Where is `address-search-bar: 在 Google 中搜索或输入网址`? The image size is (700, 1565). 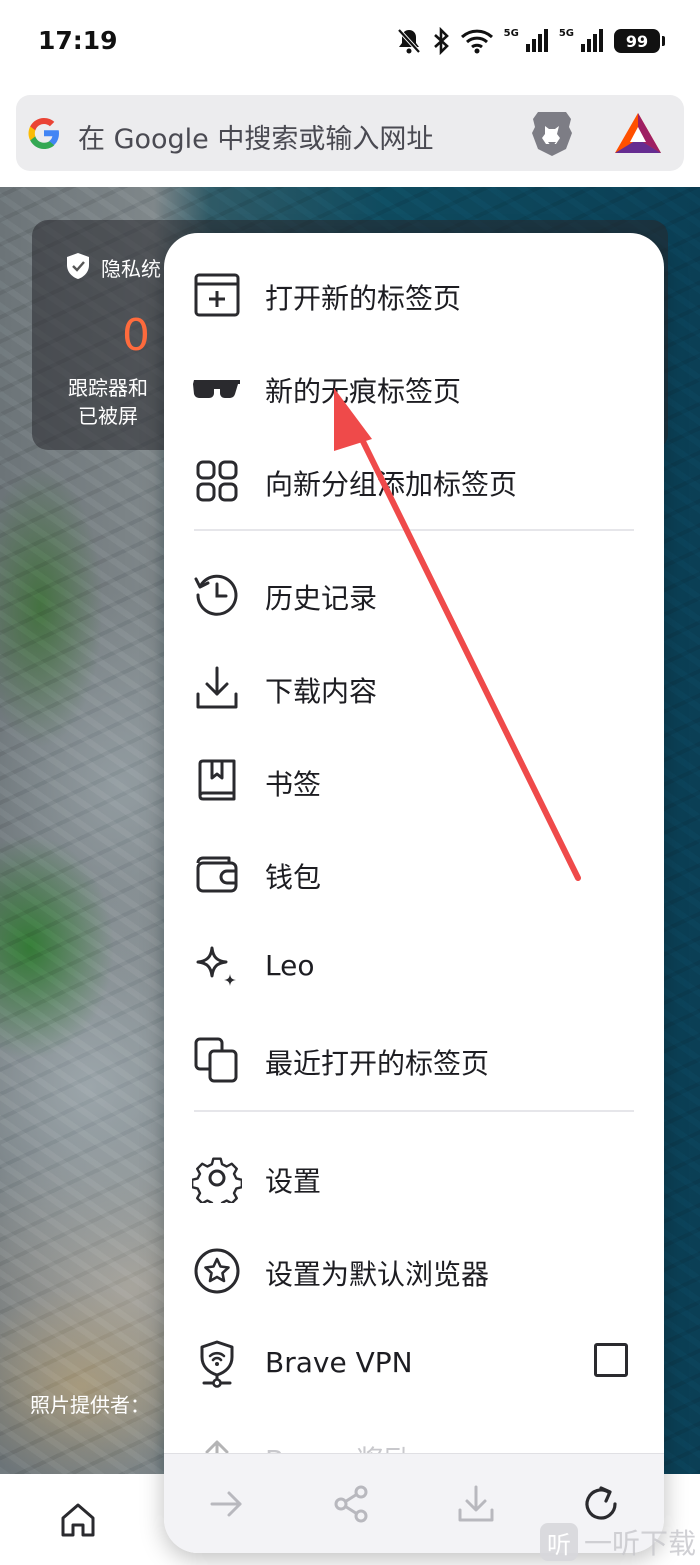 address-search-bar: 在 Google 中搜索或输入网址 is located at coordinates (350, 133).